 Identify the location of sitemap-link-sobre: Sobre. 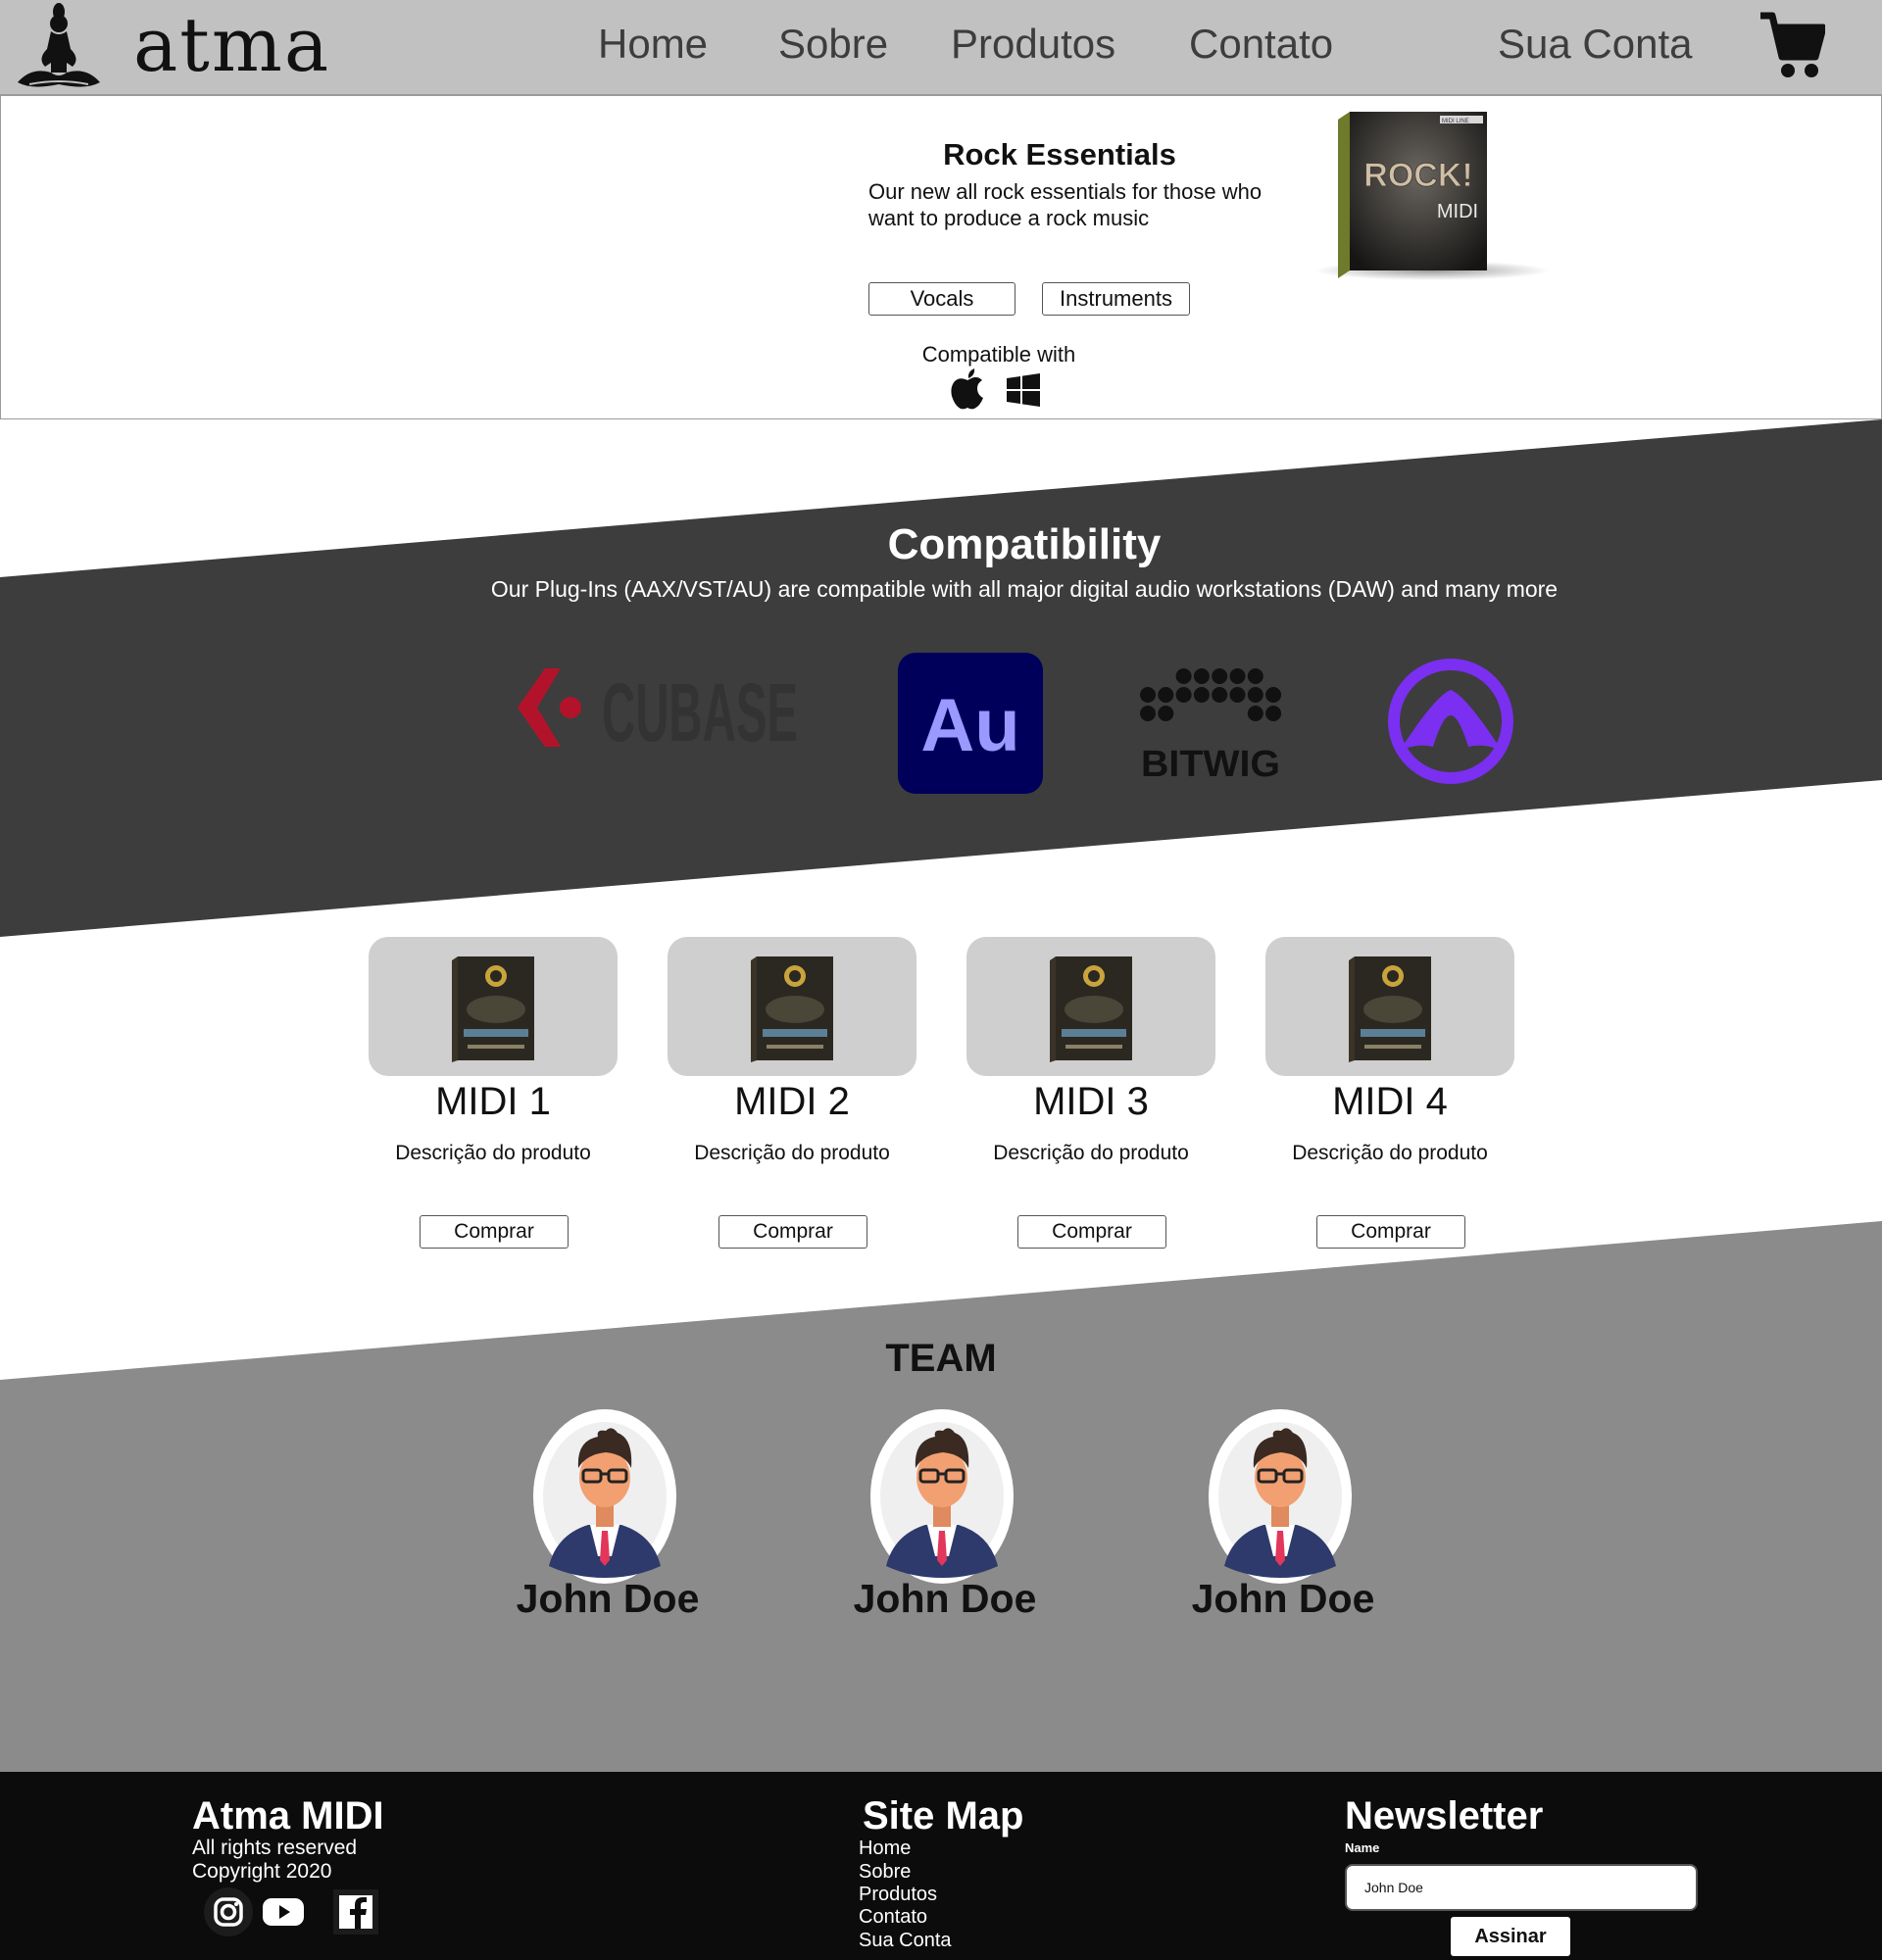
(885, 1872).